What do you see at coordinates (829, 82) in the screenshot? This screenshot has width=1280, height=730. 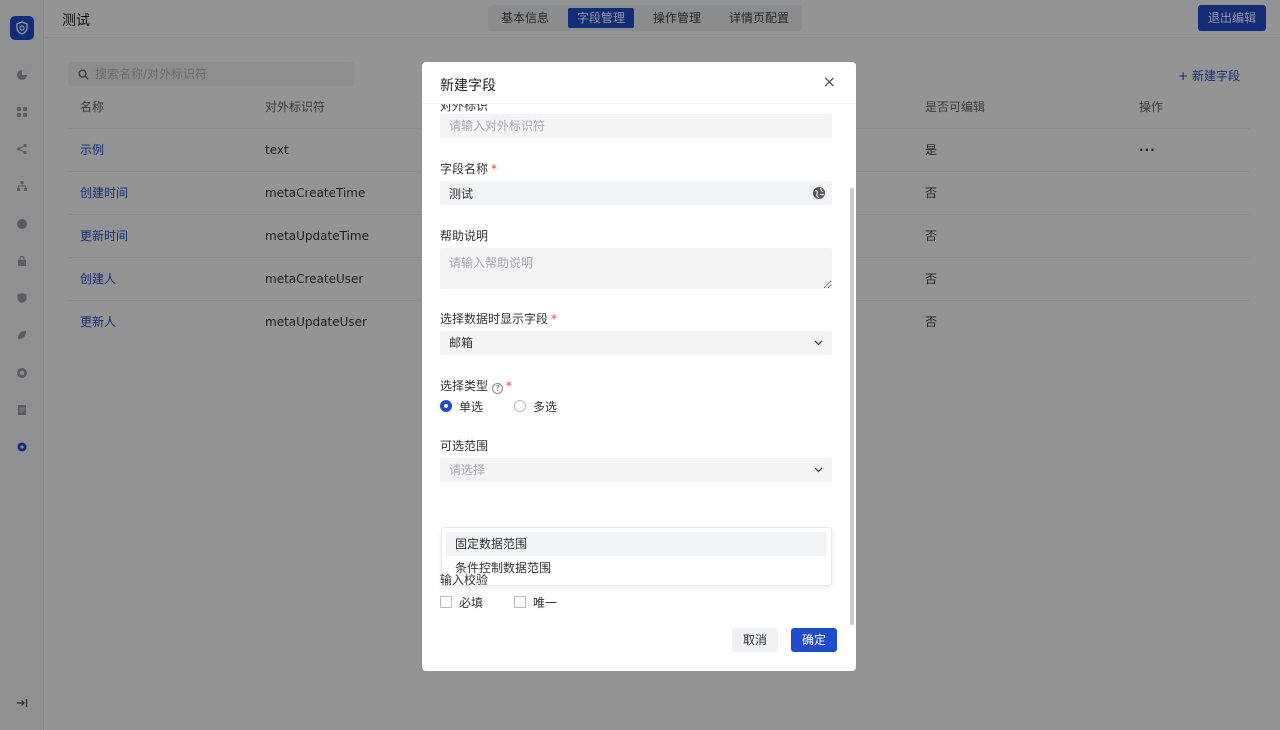 I see `close-icon: ×` at bounding box center [829, 82].